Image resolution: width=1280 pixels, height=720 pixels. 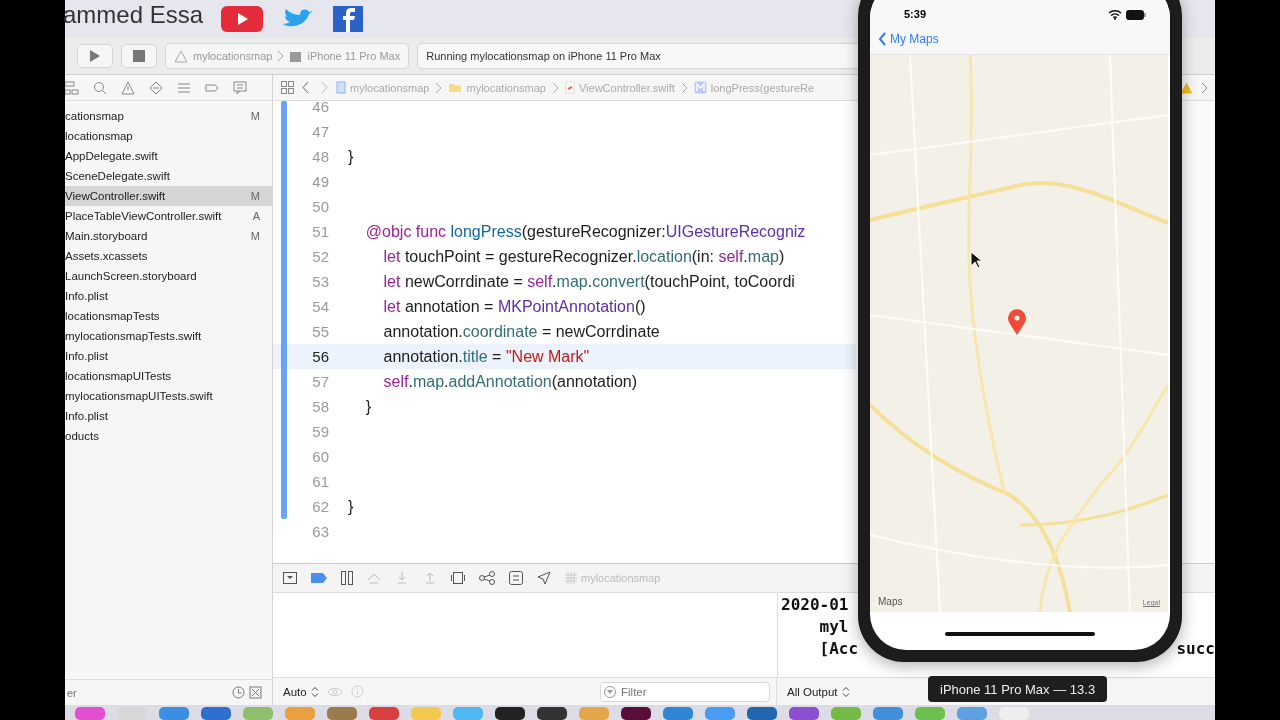 What do you see at coordinates (882, 39) in the screenshot?
I see `chevron-left-icon` at bounding box center [882, 39].